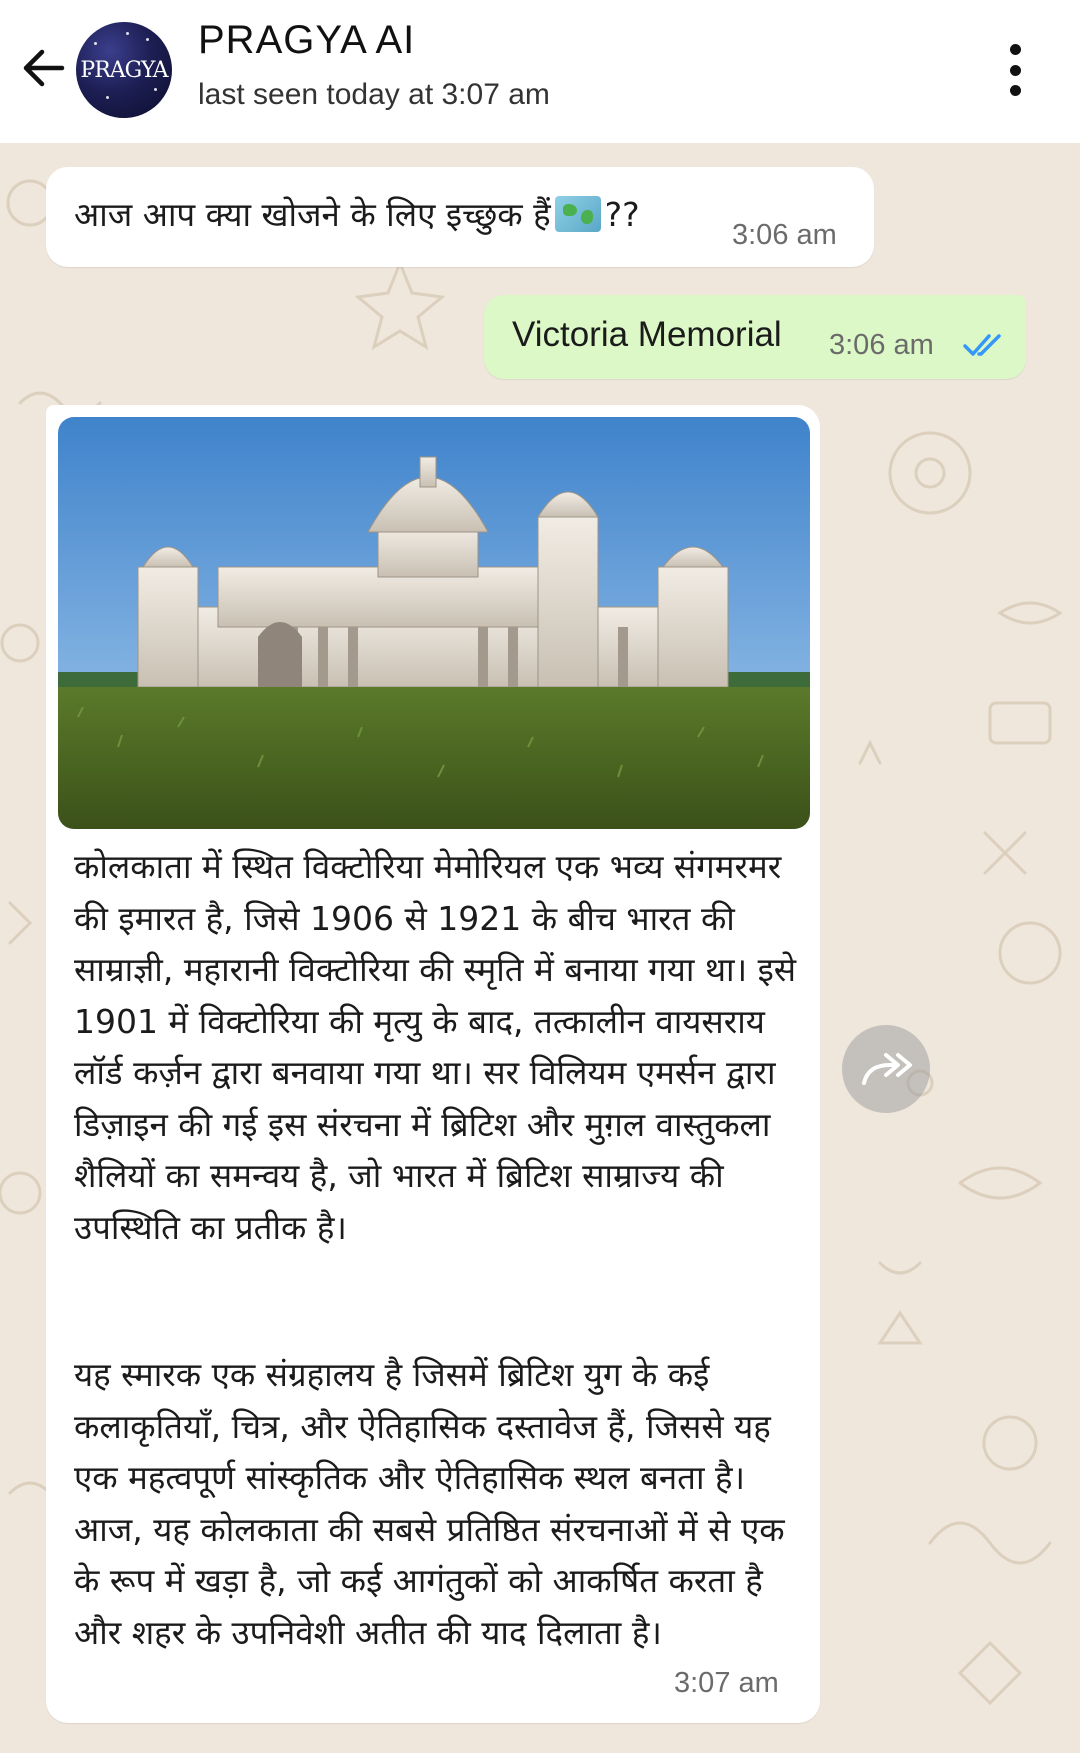  I want to click on last-seen-status: last seen today at 3:07 am, so click(374, 94).